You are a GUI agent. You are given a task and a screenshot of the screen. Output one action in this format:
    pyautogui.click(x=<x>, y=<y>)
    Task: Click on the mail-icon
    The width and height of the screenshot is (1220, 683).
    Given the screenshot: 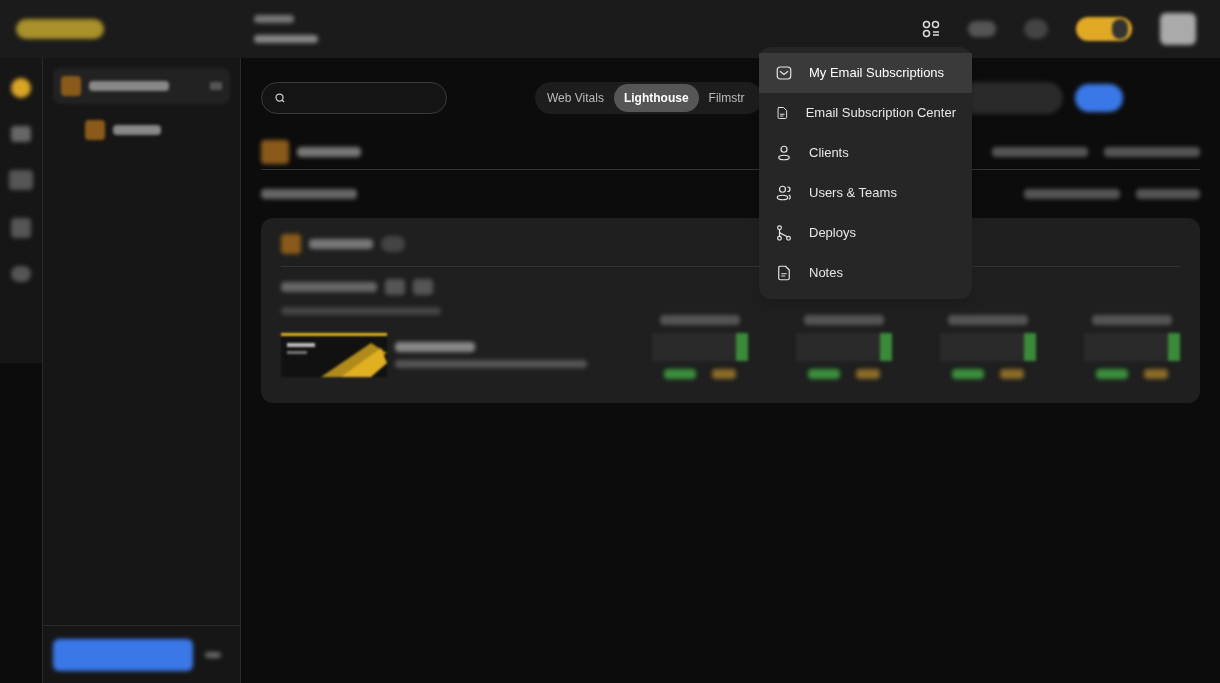 What is the action you would take?
    pyautogui.click(x=784, y=73)
    